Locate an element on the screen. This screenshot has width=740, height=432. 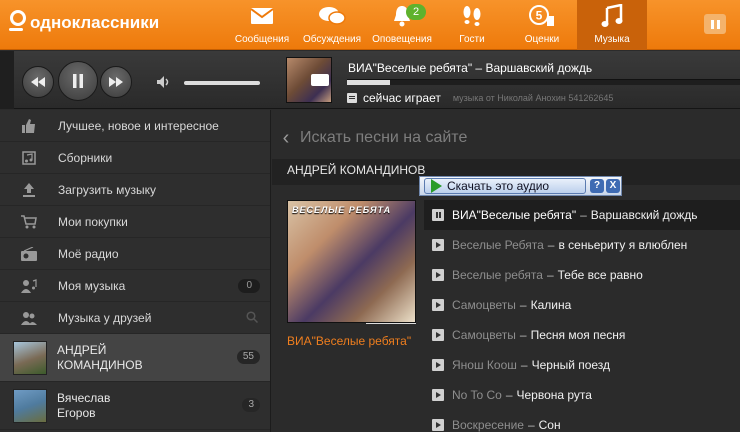
nav-ratings: 5 Оценки is located at coordinates (542, 25).